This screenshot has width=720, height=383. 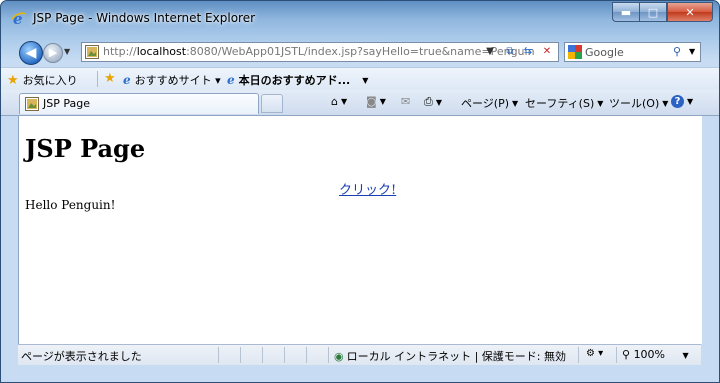 I want to click on new-tab-button, so click(x=272, y=103).